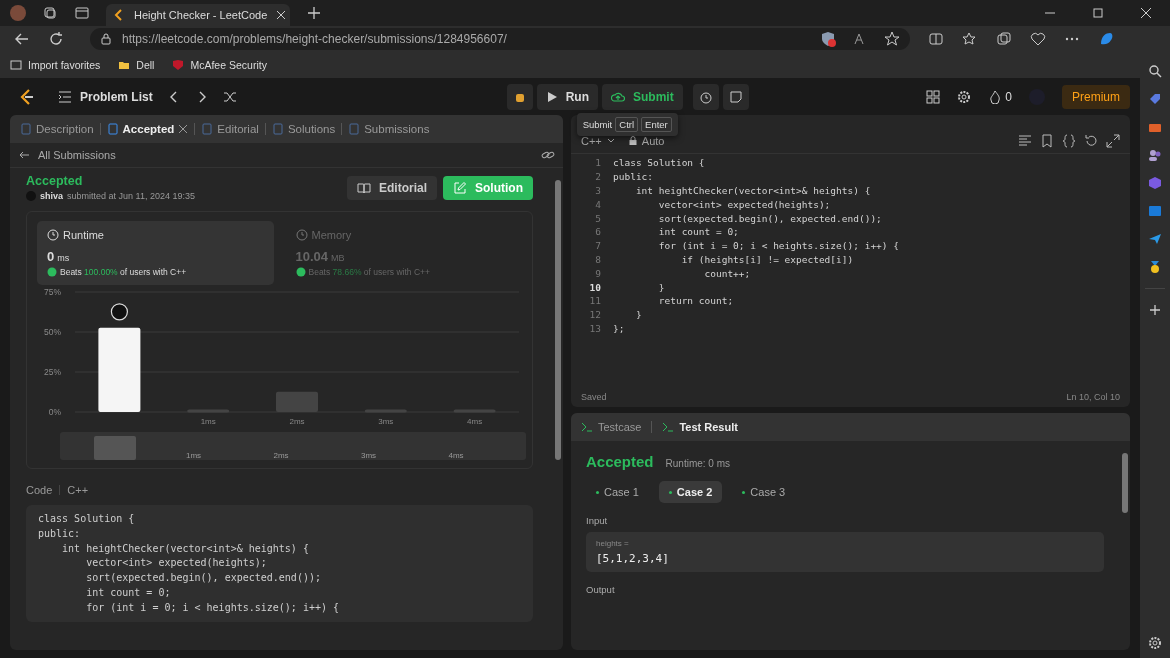 This screenshot has width=1170, height=658. What do you see at coordinates (700, 427) in the screenshot?
I see `result-tab: Test Result` at bounding box center [700, 427].